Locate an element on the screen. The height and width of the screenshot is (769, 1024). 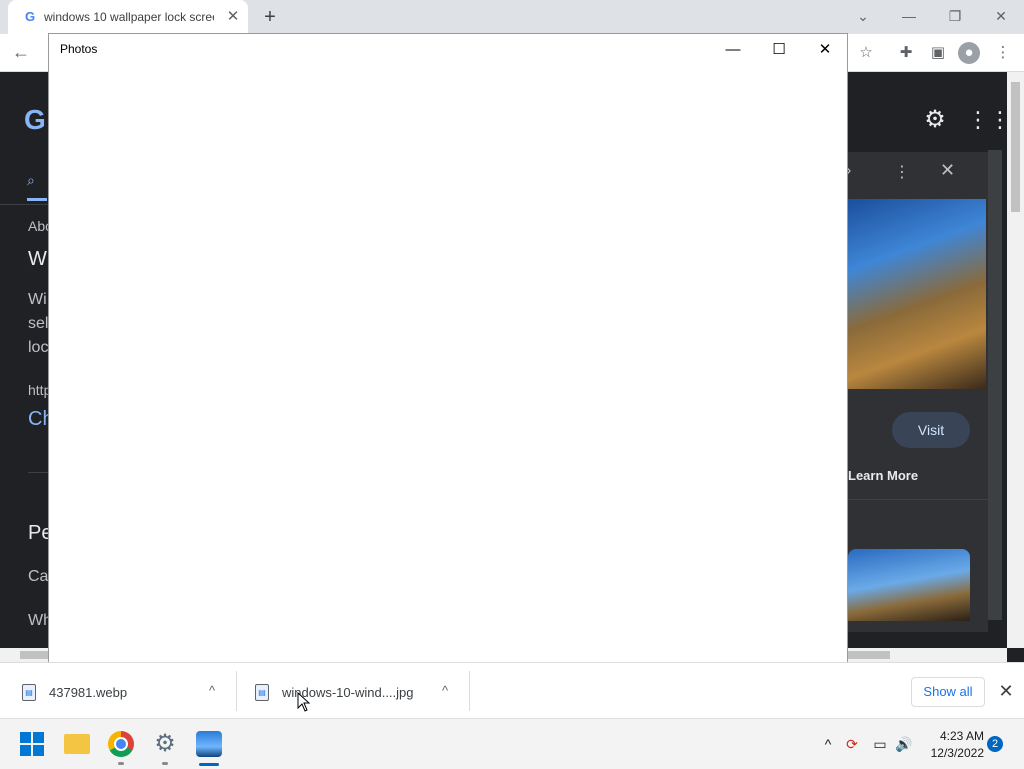
notification-badge: 2 is located at coordinates (995, 744).